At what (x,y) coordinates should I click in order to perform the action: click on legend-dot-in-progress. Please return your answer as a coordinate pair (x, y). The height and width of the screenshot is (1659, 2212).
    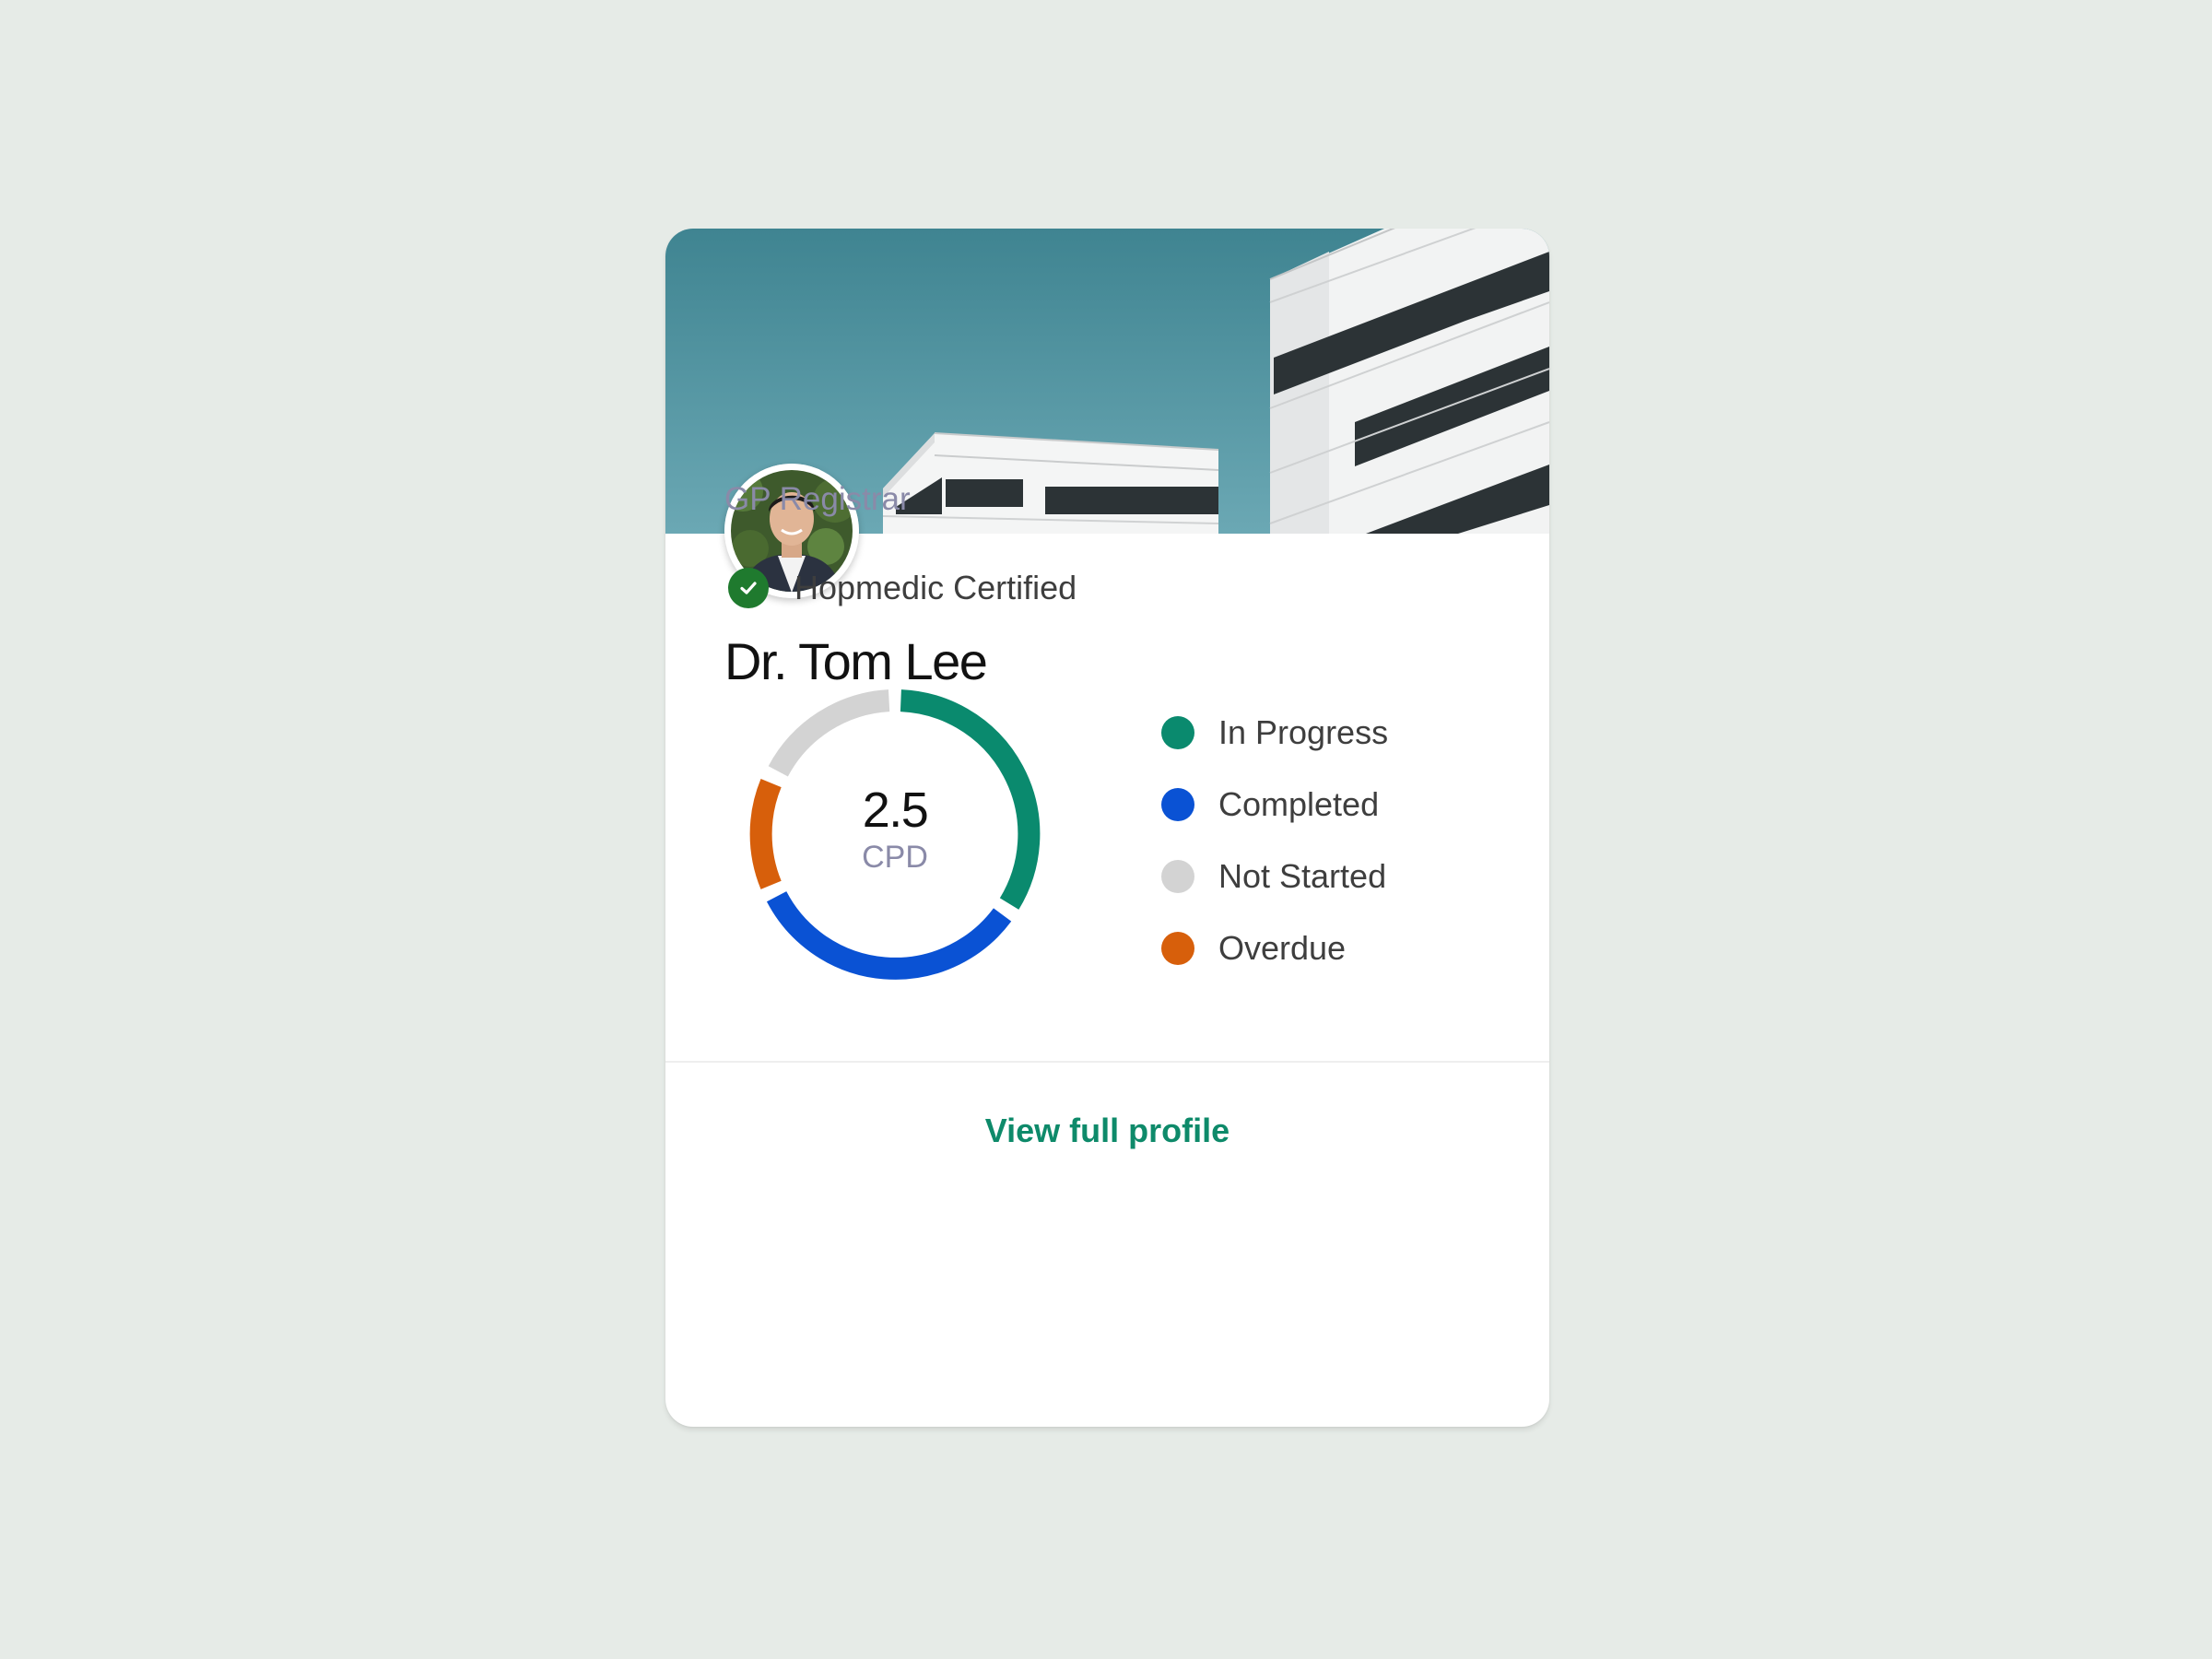
    Looking at the image, I should click on (1177, 732).